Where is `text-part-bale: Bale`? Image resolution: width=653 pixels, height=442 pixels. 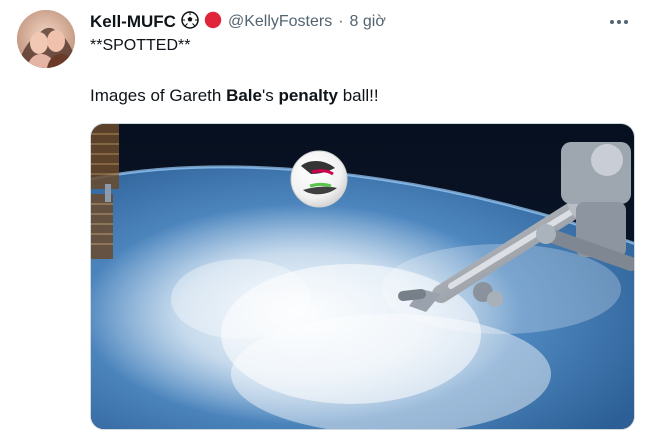
text-part-bale: Bale is located at coordinates (244, 95).